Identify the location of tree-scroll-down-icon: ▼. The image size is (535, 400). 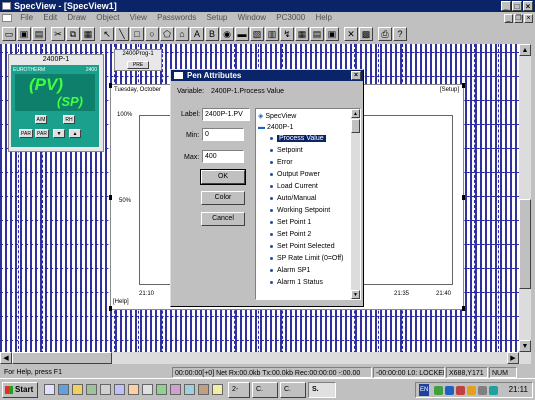
(355, 294).